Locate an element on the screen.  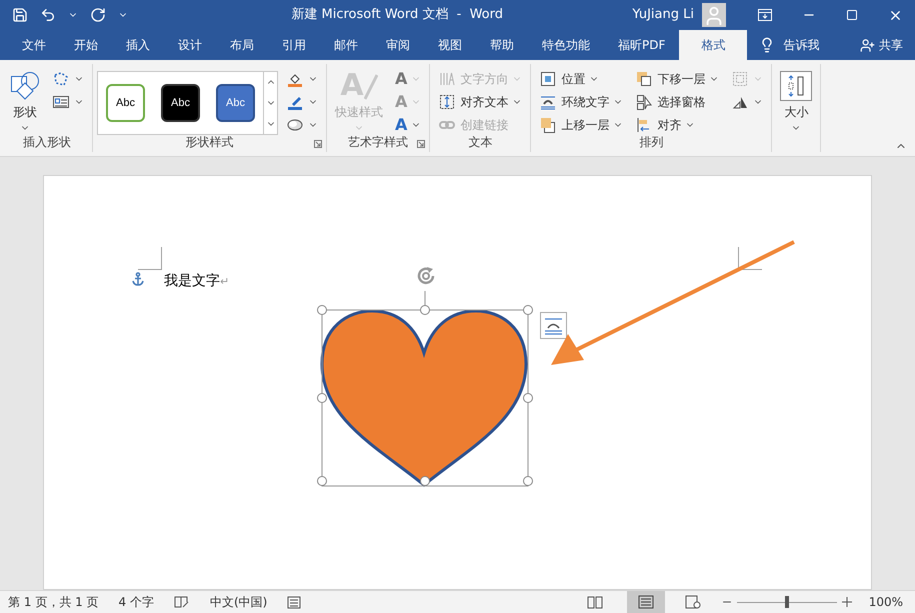
add-person-icon is located at coordinates (867, 45).